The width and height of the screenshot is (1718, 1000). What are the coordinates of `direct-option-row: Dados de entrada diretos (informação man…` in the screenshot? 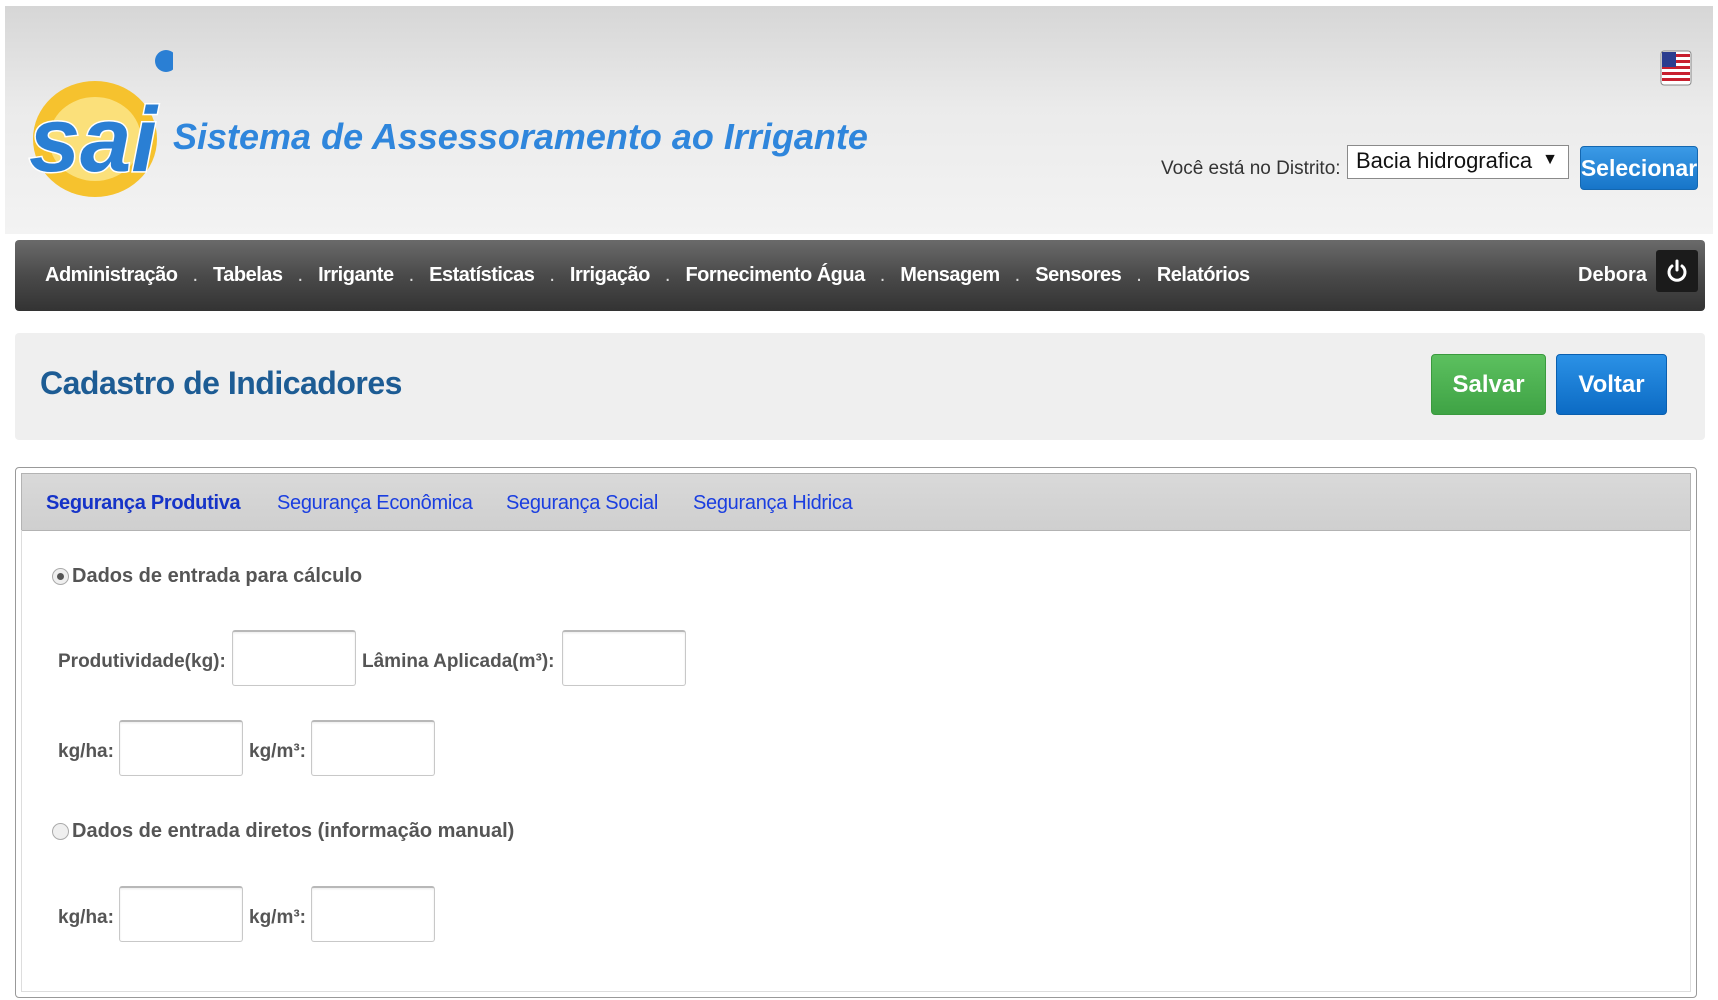 It's located at (283, 831).